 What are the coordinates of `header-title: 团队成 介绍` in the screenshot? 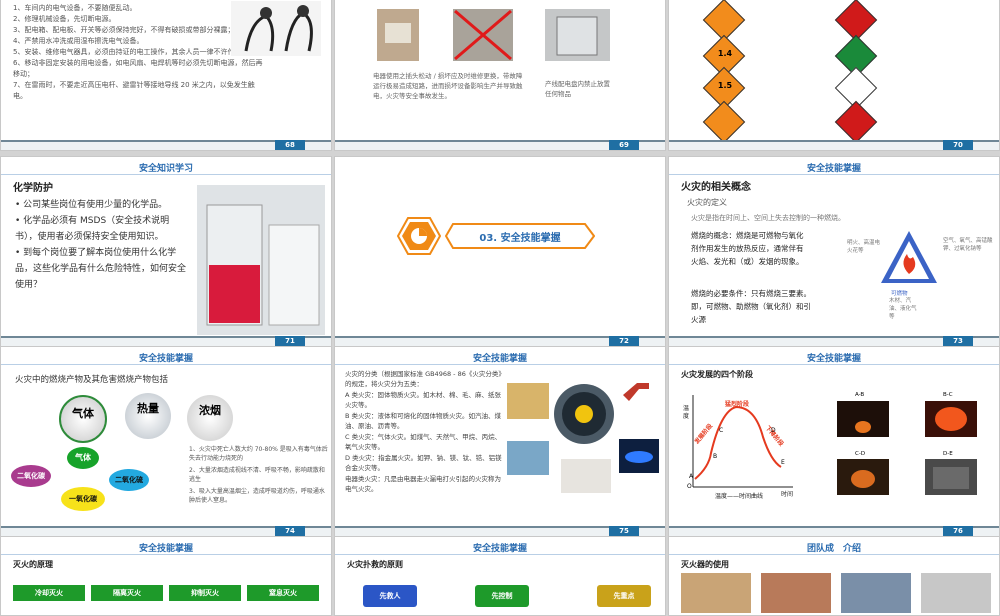 It's located at (833, 549).